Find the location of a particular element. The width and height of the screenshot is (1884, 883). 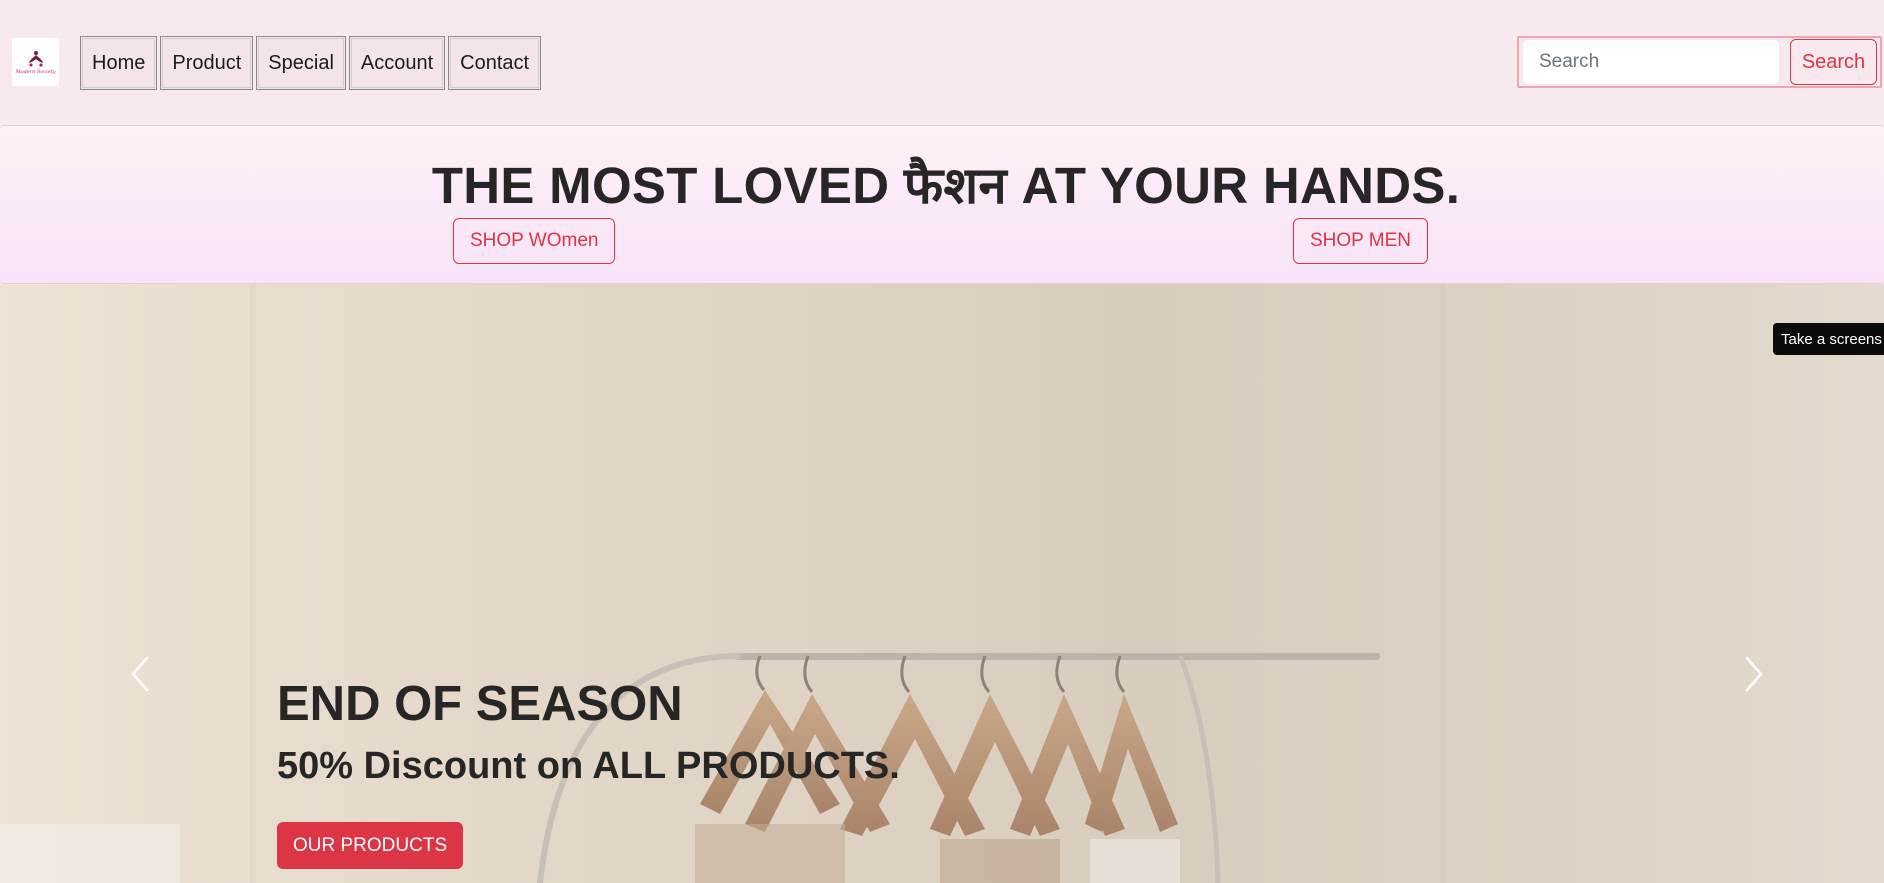

chevron-left-icon is located at coordinates (140, 674).